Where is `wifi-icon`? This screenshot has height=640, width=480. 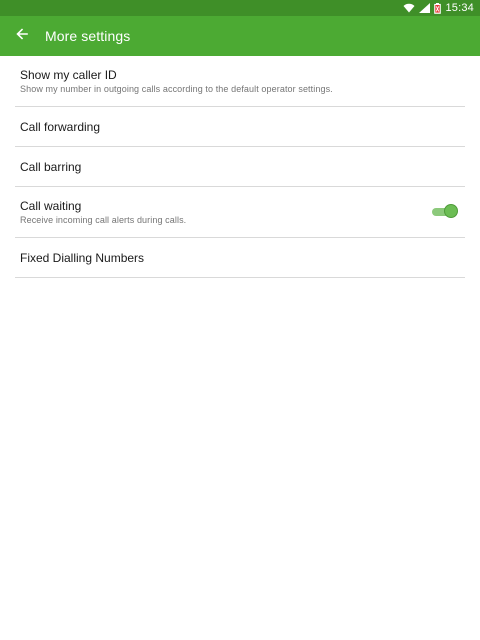 wifi-icon is located at coordinates (409, 8).